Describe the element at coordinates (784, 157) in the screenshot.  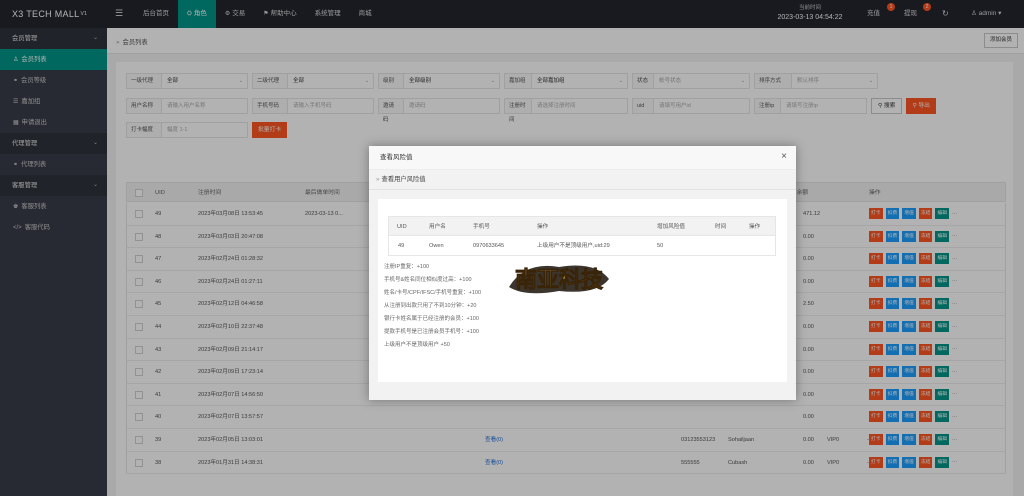
I see `close-icon: ×` at that location.